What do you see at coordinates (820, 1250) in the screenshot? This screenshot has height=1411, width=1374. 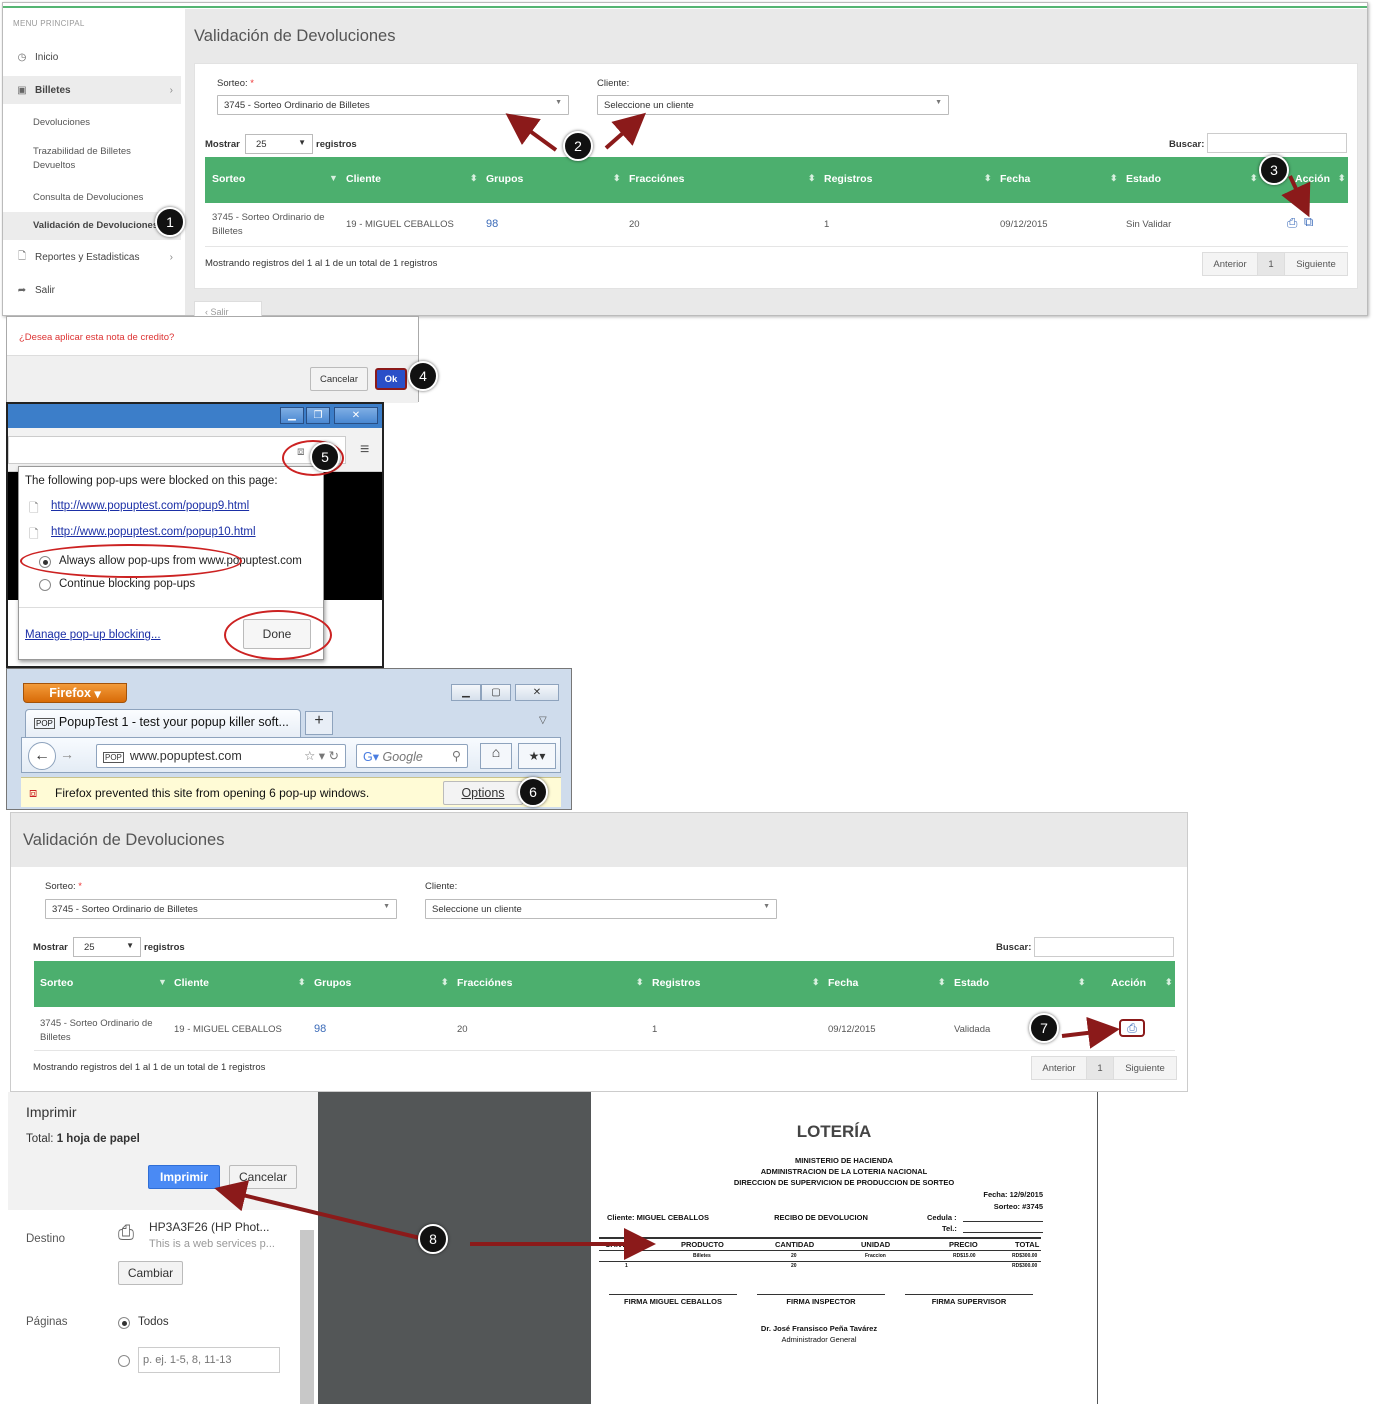 I see `table-header-line` at bounding box center [820, 1250].